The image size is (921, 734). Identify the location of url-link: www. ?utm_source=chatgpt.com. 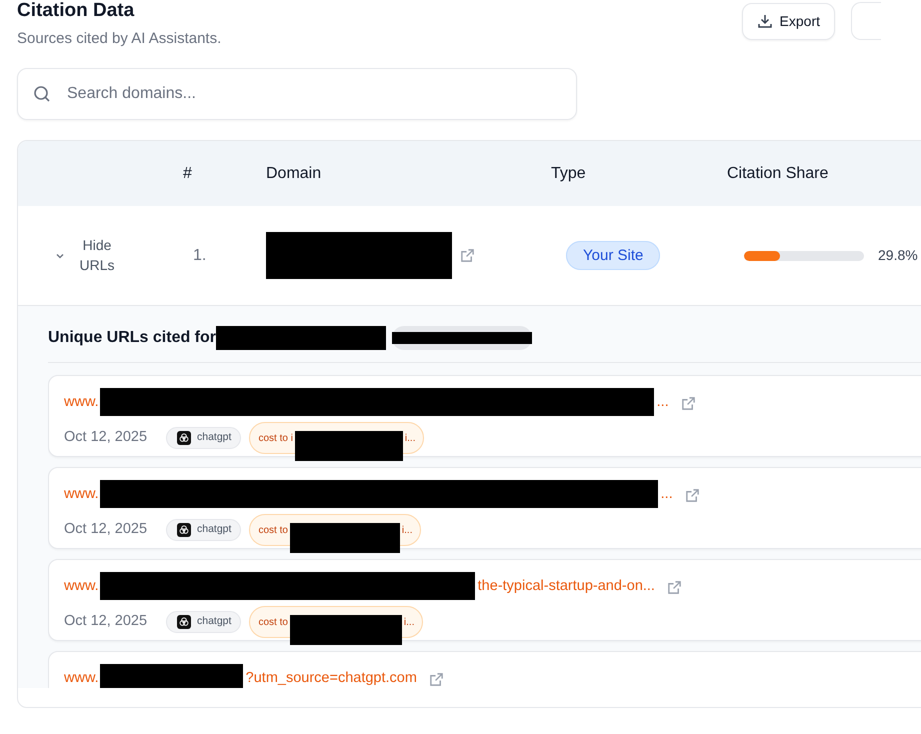
(240, 677).